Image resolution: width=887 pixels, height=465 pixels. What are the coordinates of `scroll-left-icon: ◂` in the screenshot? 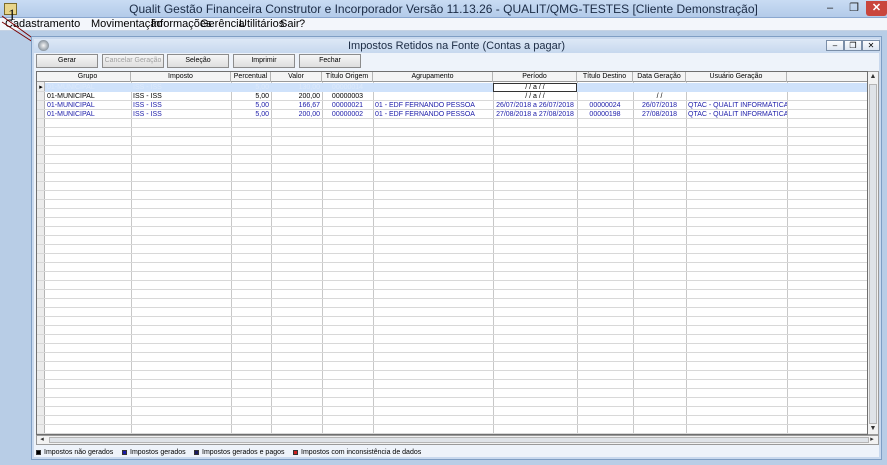 It's located at (42, 440).